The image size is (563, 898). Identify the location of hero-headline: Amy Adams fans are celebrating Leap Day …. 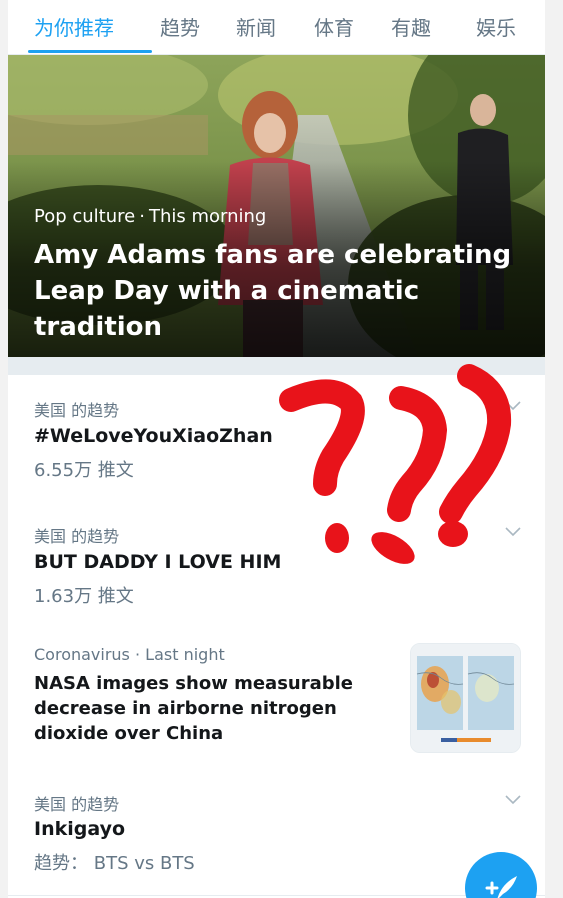
(273, 291).